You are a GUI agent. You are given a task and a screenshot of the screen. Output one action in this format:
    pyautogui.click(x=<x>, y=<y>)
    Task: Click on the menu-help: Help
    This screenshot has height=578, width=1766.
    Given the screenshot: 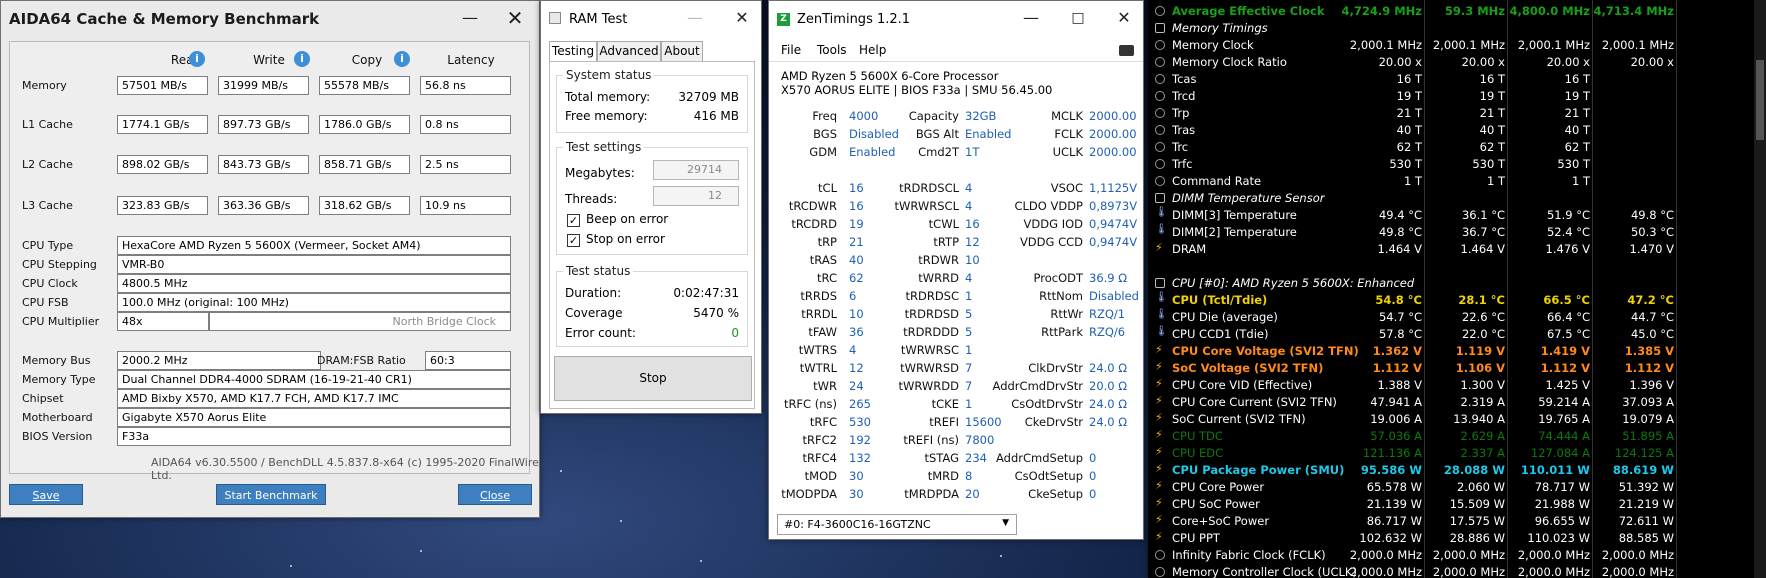 What is the action you would take?
    pyautogui.click(x=872, y=50)
    